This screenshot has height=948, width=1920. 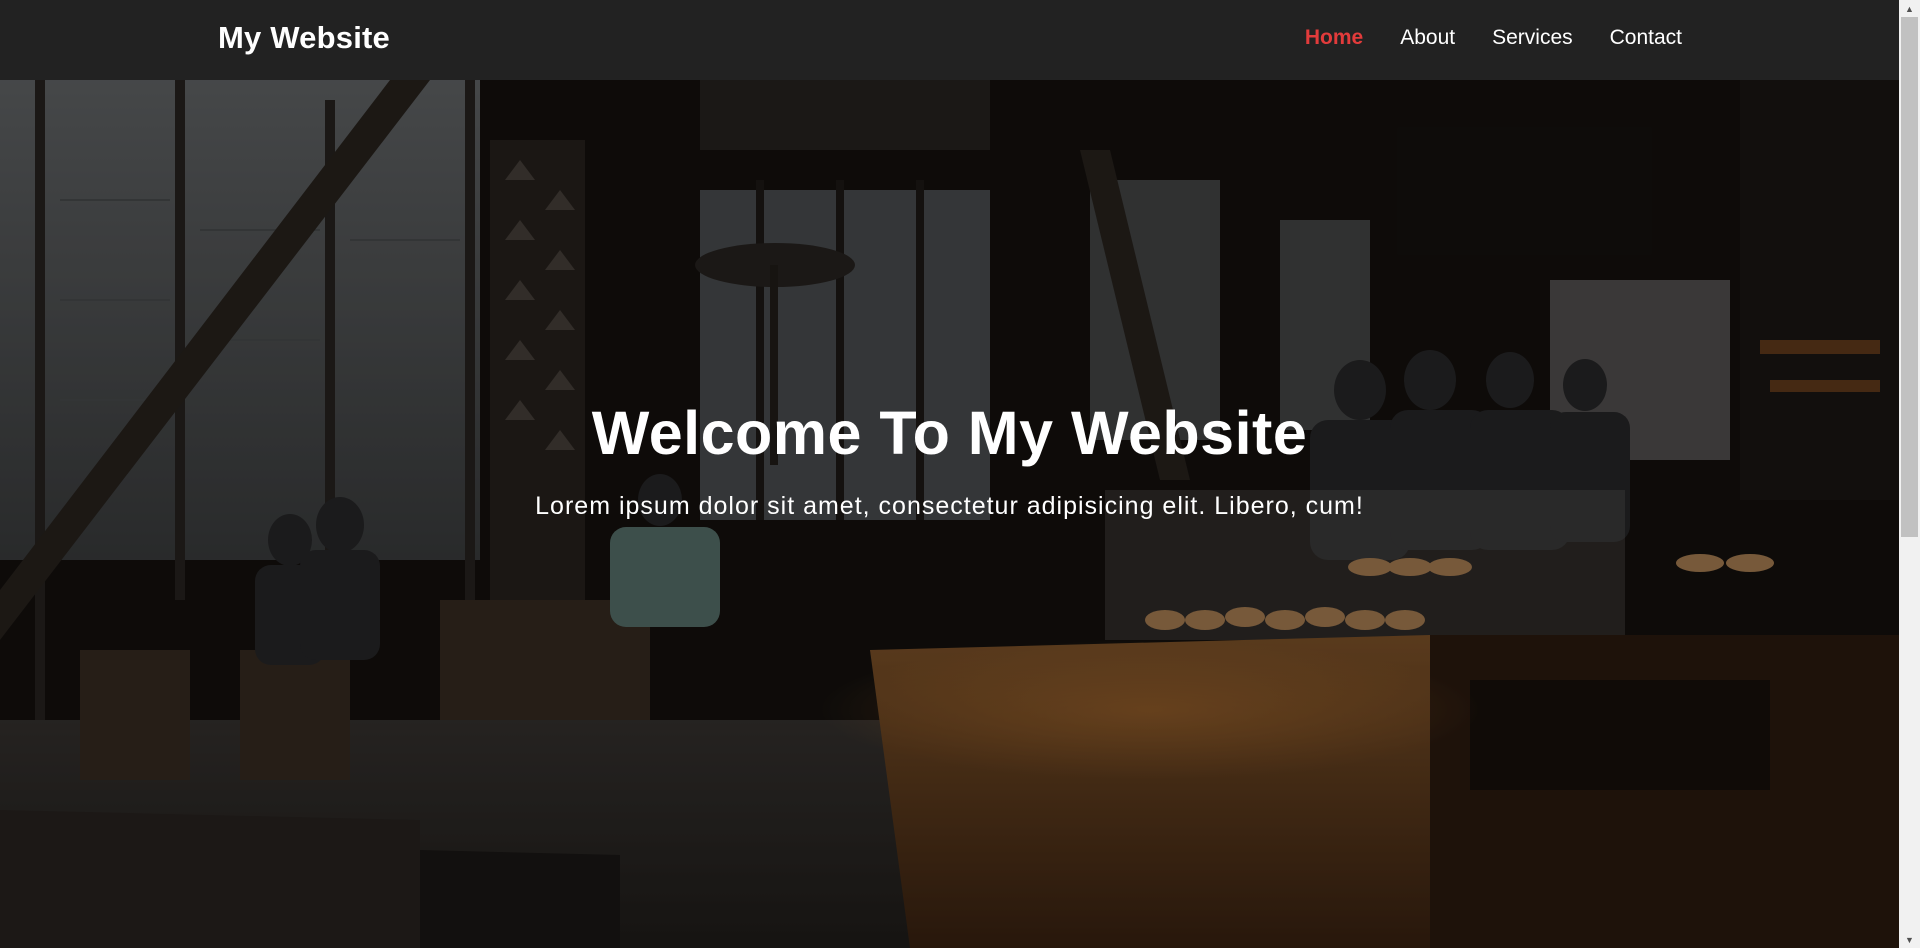 I want to click on nav-link-contact: Contact, so click(x=1646, y=37).